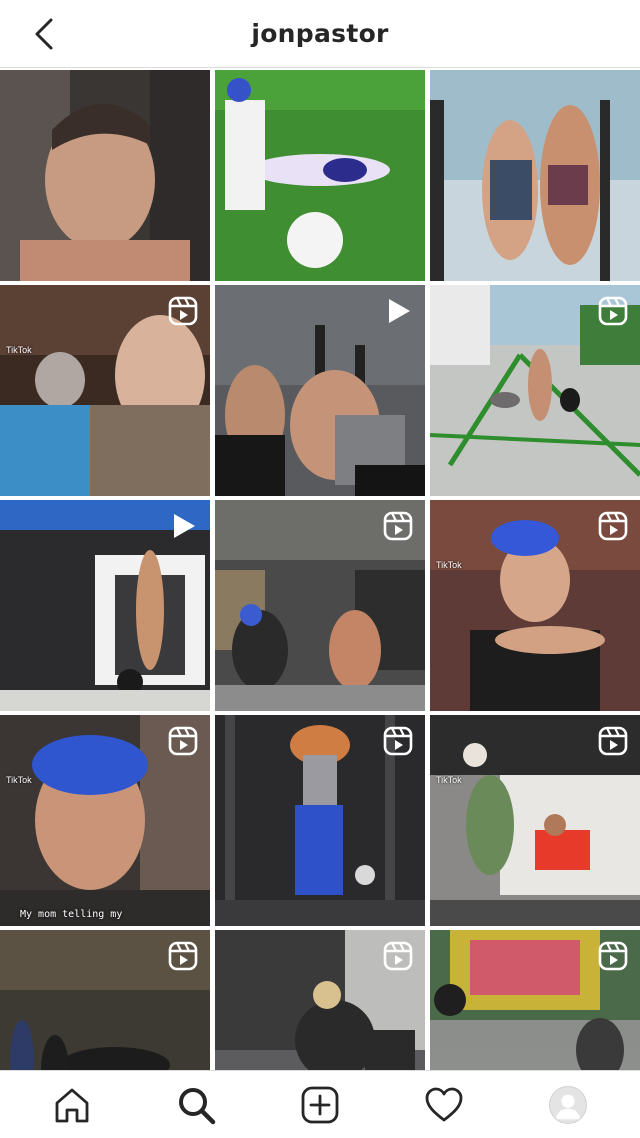  I want to click on tab-home, so click(72, 1105).